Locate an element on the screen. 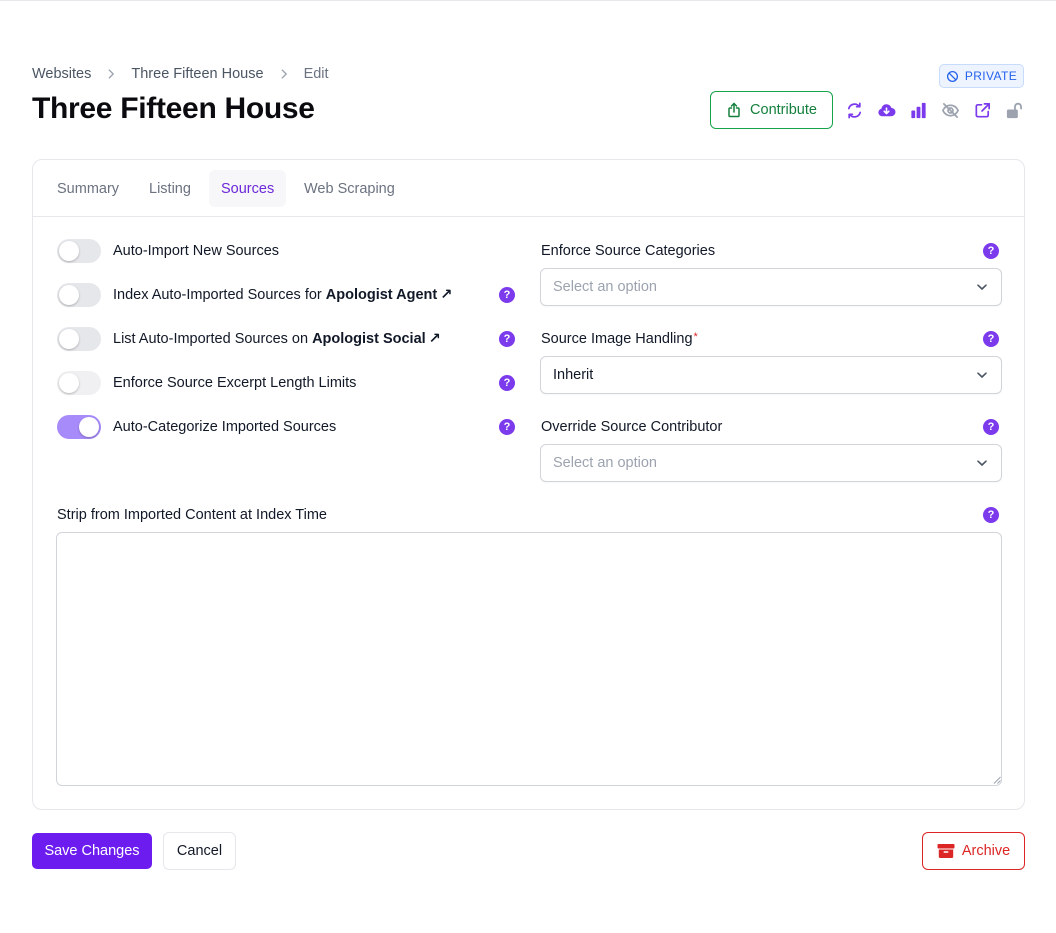 This screenshot has height=933, width=1056. index-auto-imported-toggle is located at coordinates (79, 295).